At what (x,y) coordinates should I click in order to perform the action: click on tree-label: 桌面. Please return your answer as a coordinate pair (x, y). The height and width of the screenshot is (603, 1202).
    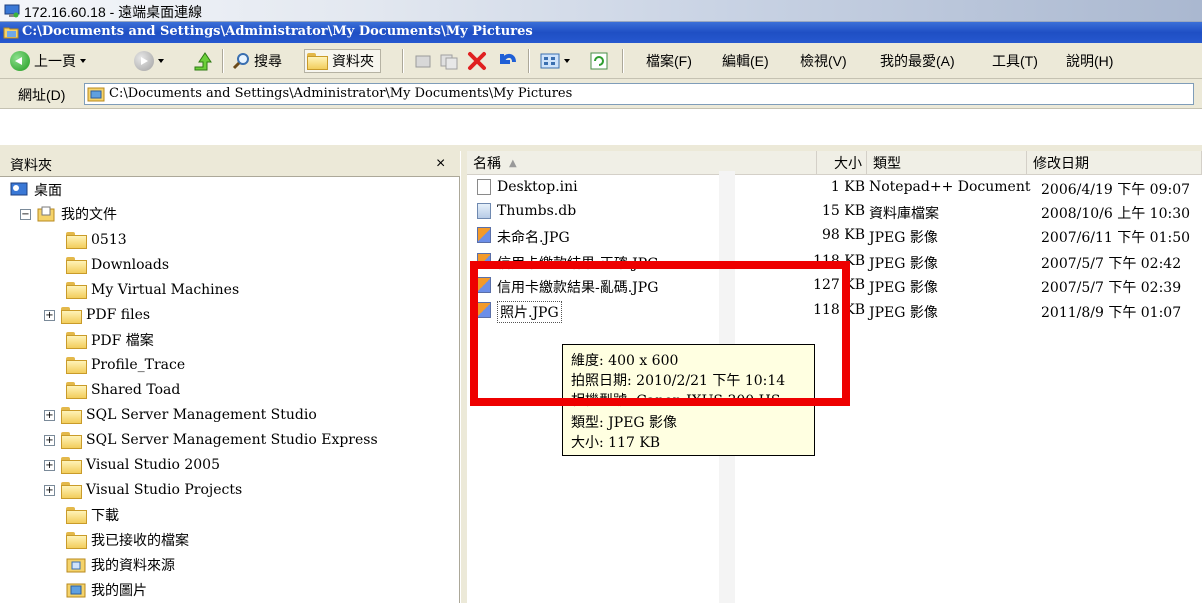
    Looking at the image, I should click on (48, 191).